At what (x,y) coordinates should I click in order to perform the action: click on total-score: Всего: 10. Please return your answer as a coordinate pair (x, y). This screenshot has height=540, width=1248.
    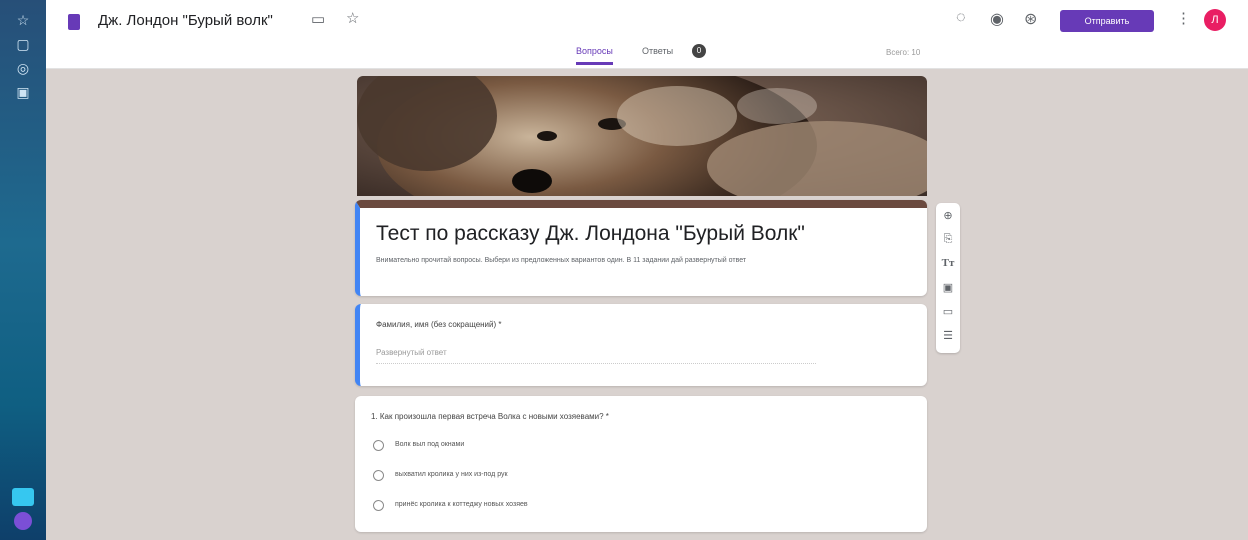
    Looking at the image, I should click on (903, 52).